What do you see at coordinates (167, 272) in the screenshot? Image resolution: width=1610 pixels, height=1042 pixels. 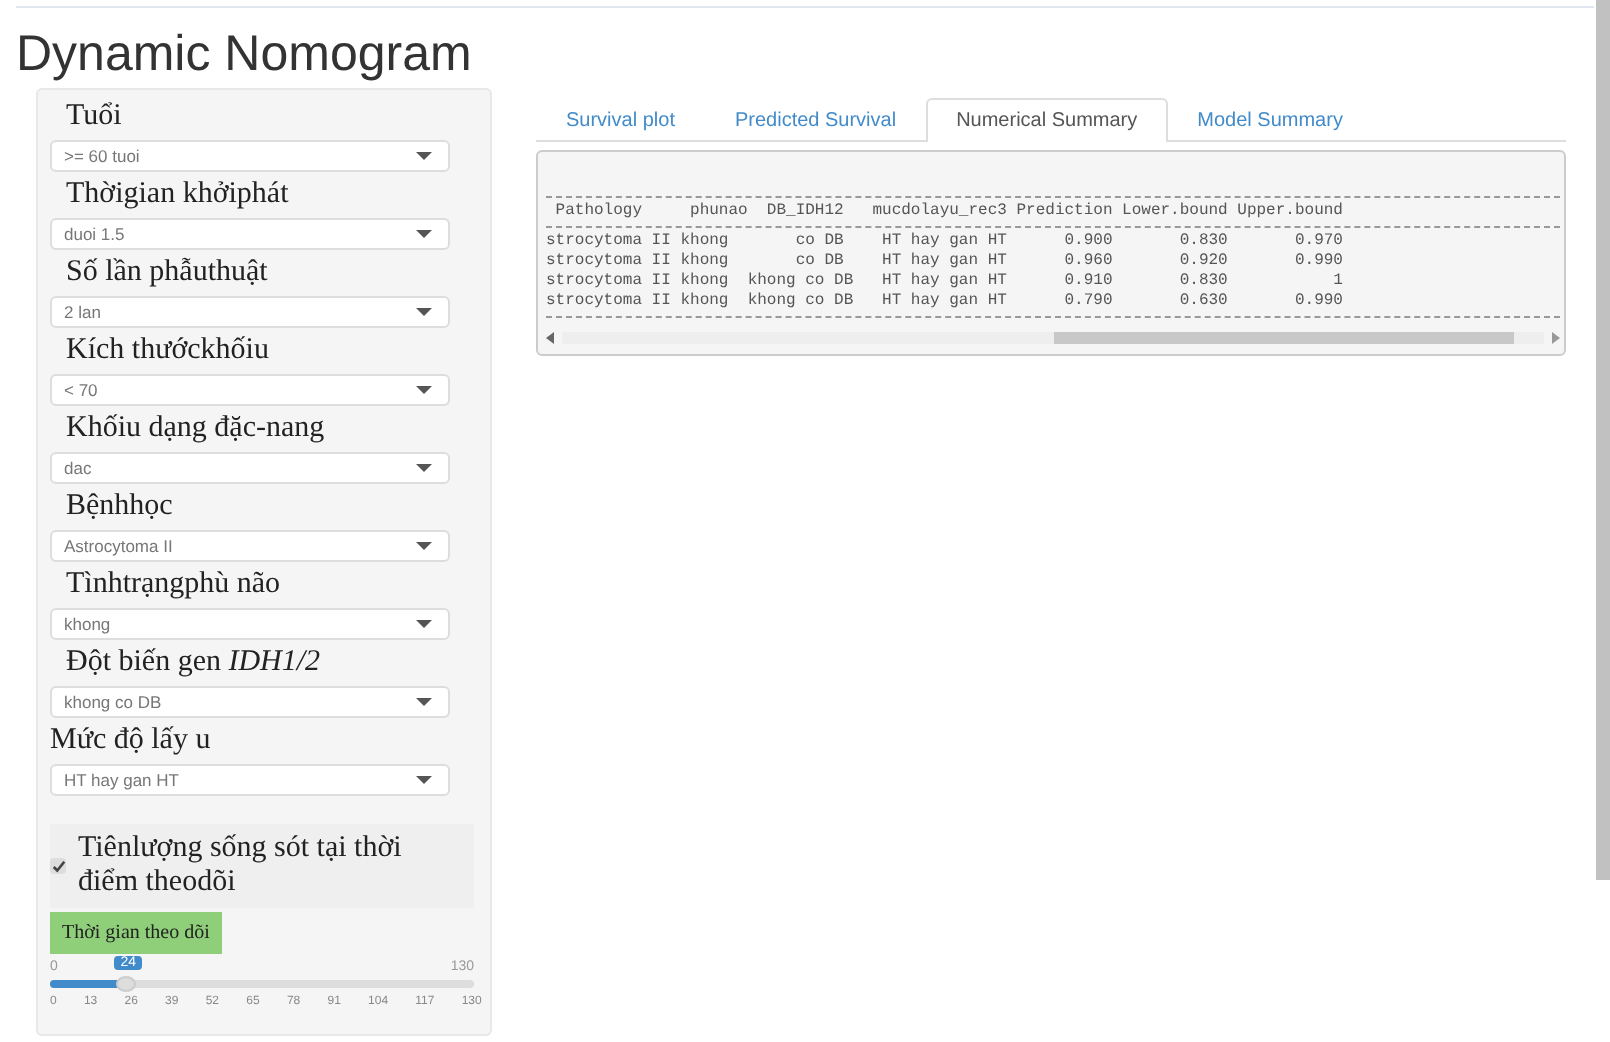 I see `field-label: Số lần phẫuthuật` at bounding box center [167, 272].